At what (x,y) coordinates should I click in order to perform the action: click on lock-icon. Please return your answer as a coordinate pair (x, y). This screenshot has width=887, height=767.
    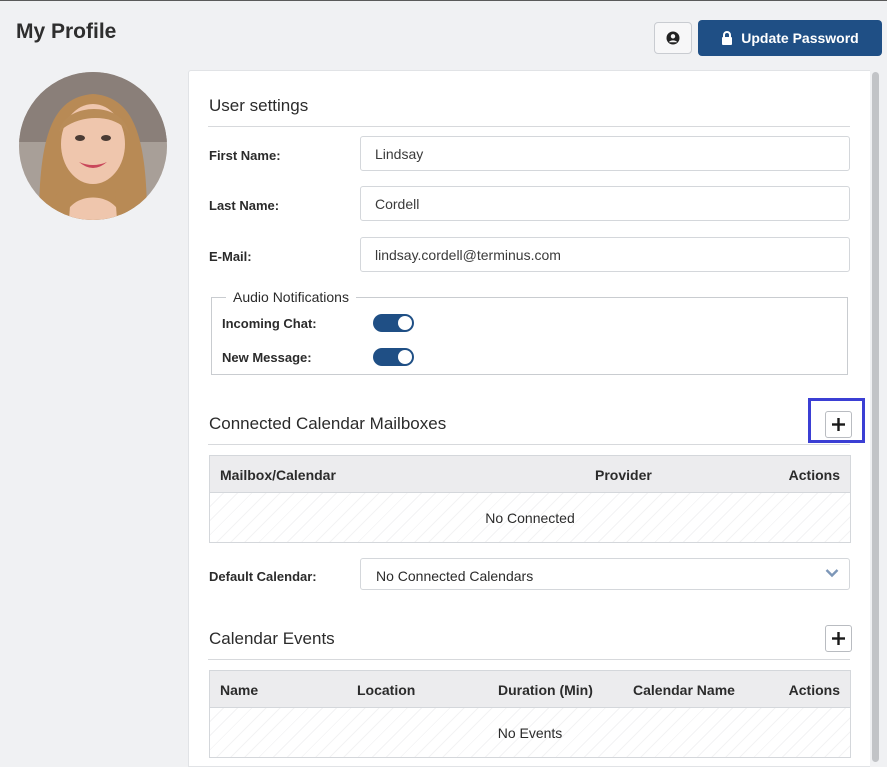
    Looking at the image, I should click on (727, 38).